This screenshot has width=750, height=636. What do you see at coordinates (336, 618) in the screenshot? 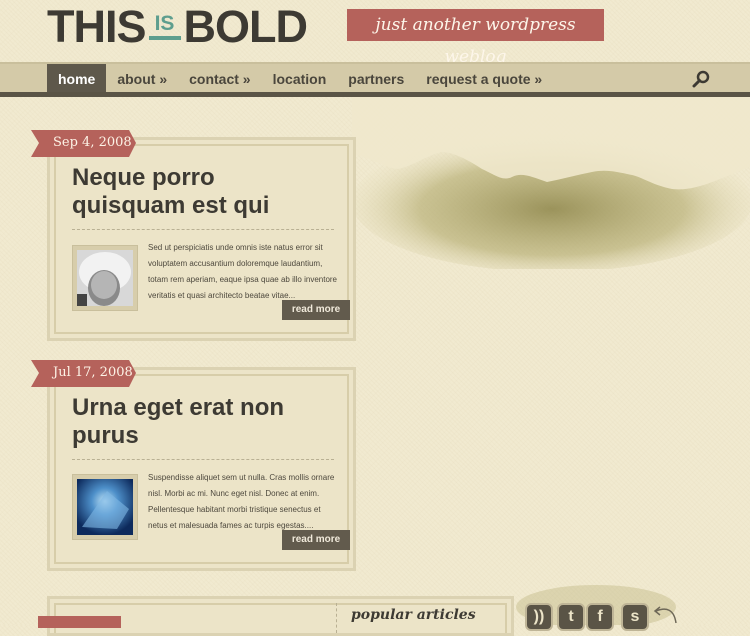
I see `column-divider` at bounding box center [336, 618].